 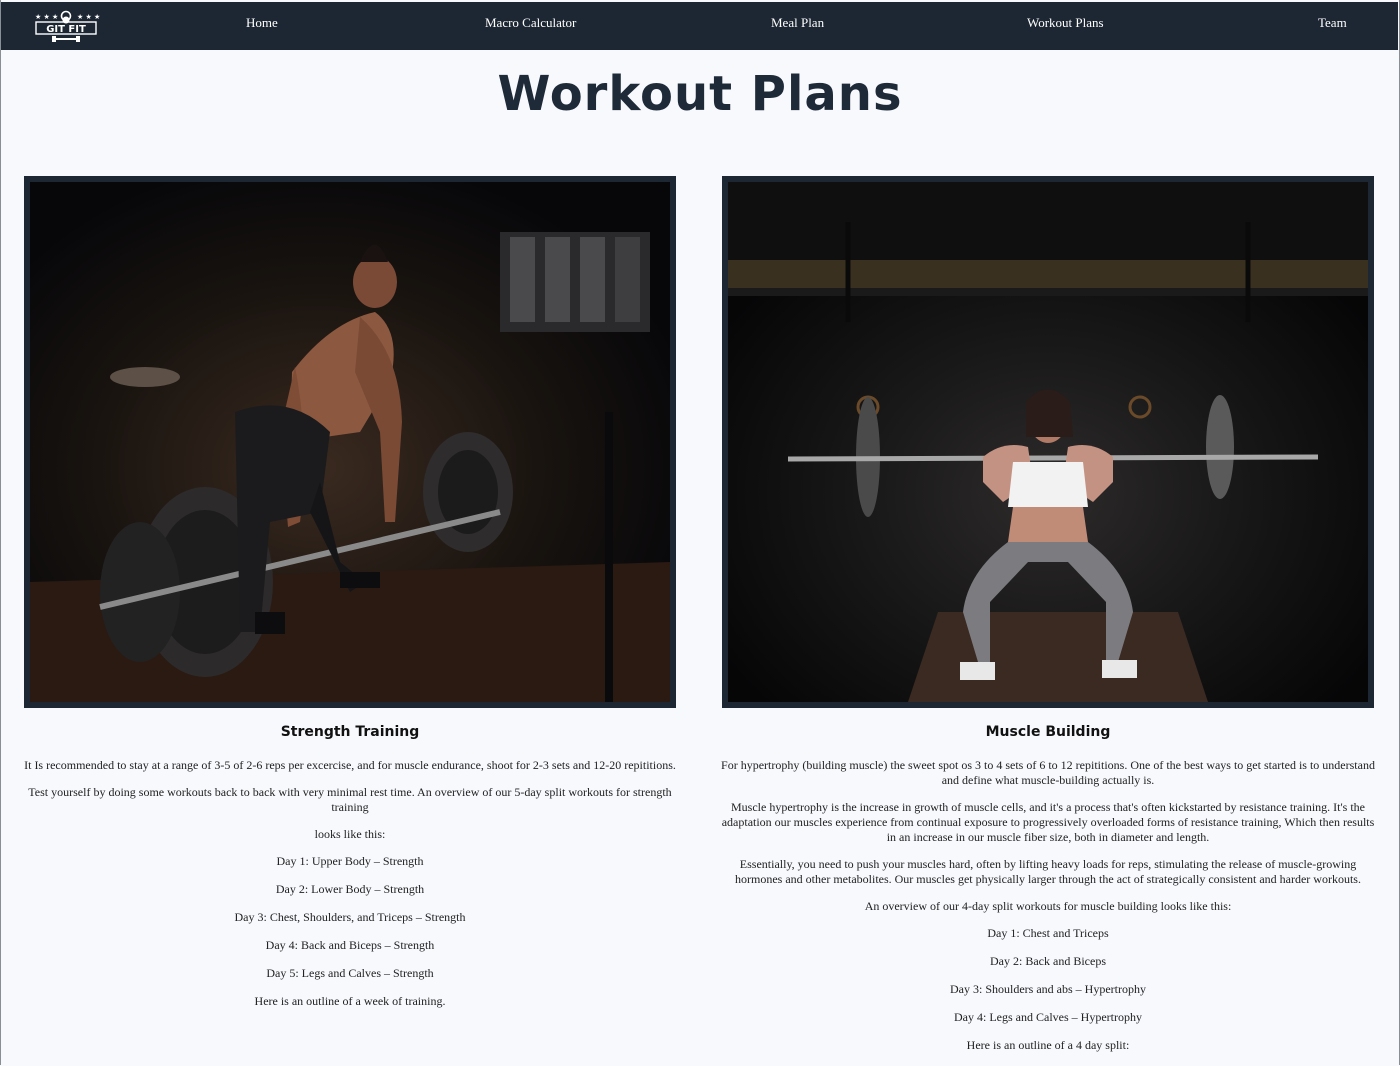 I want to click on logo-text: GIT FIT, so click(x=66, y=29).